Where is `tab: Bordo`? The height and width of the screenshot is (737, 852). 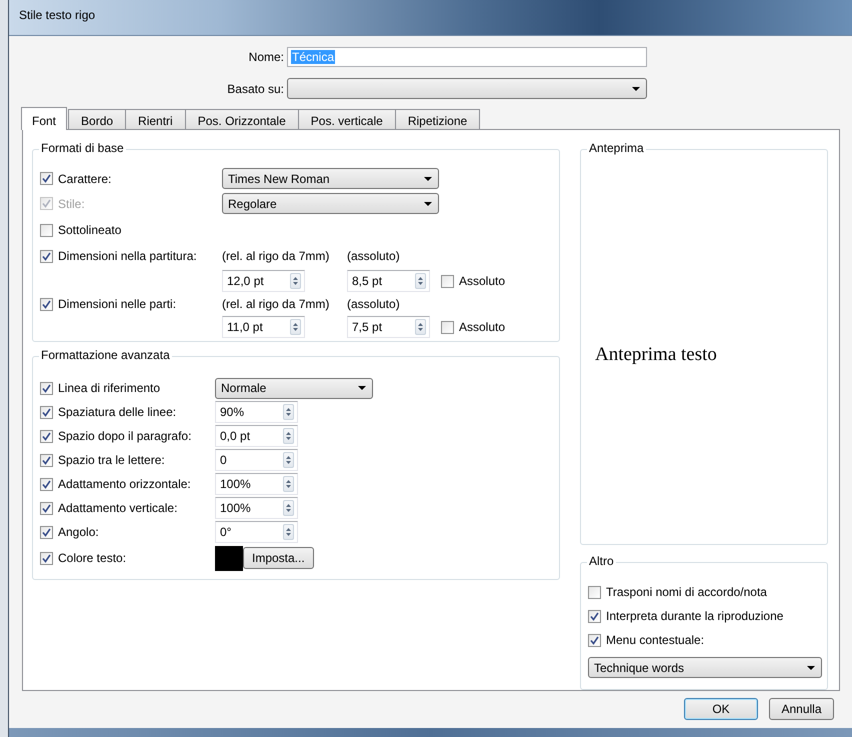 tab: Bordo is located at coordinates (97, 119).